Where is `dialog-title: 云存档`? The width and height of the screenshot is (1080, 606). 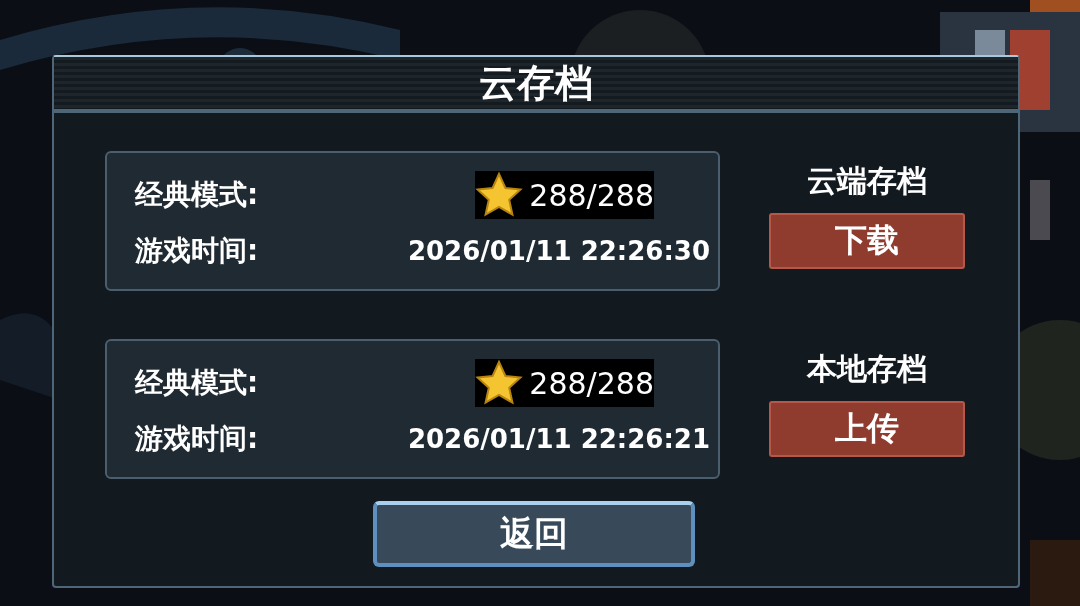
dialog-title: 云存档 is located at coordinates (536, 83).